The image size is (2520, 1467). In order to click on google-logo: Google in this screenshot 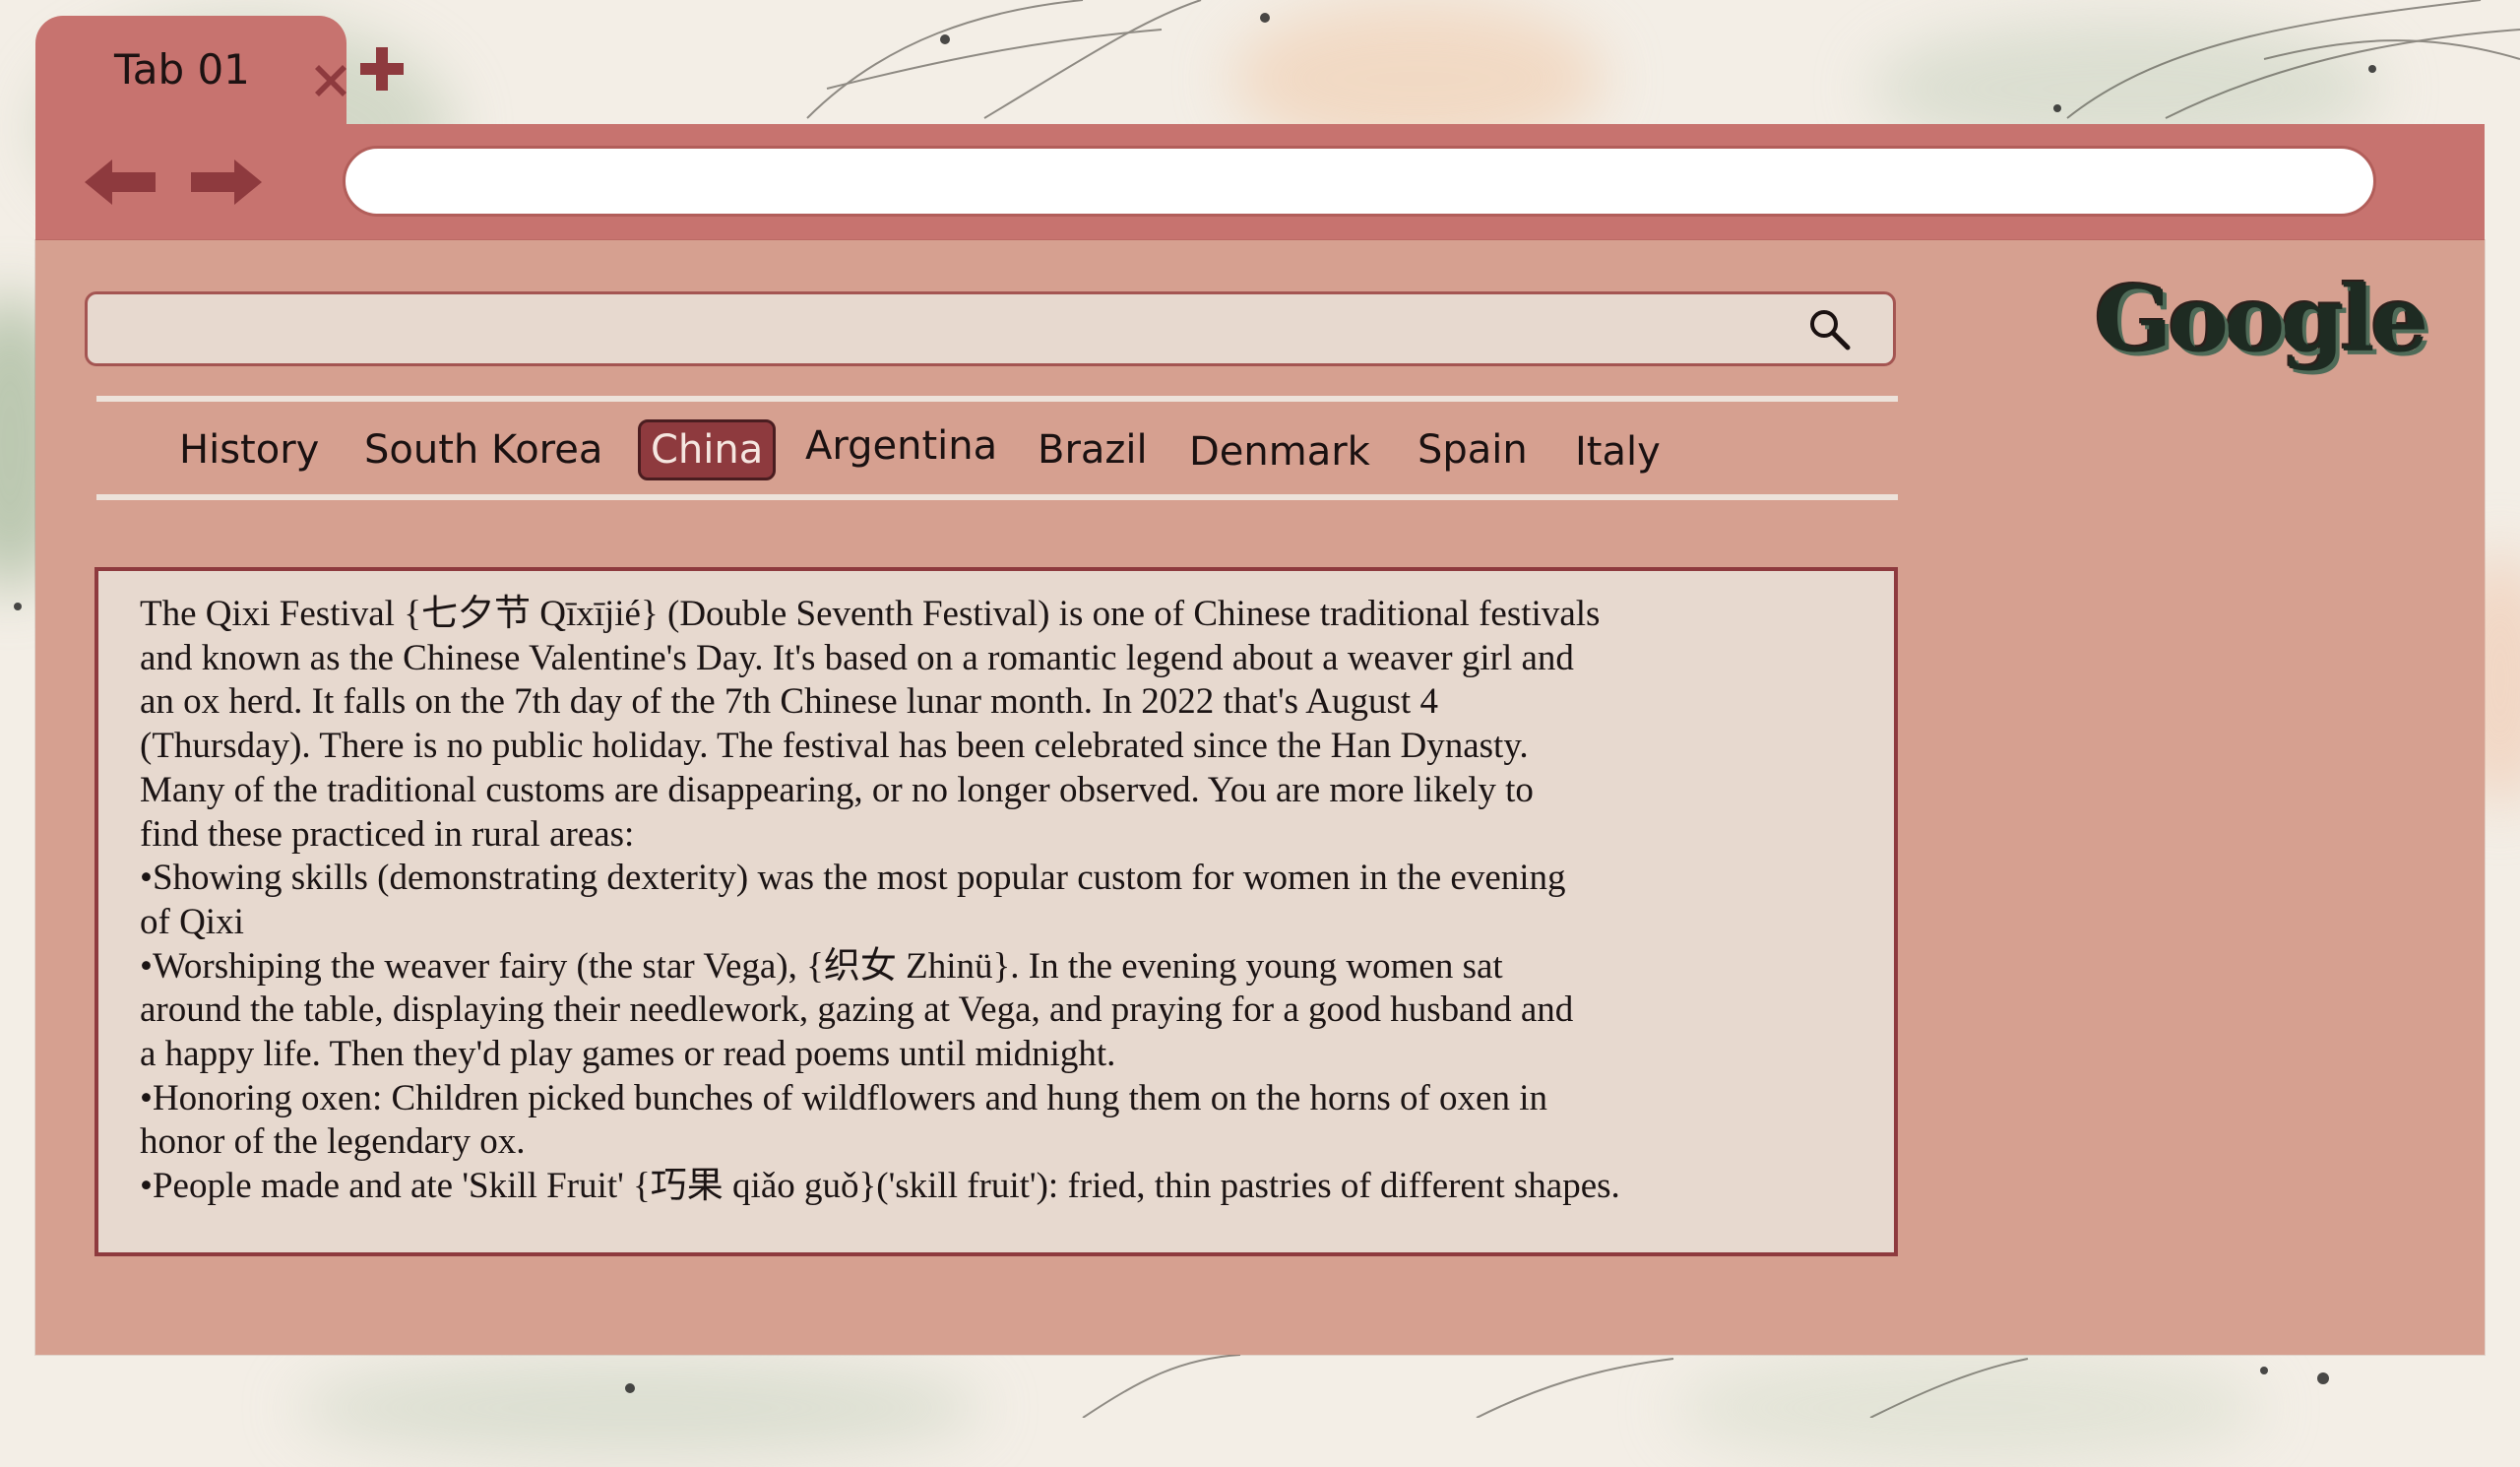, I will do `click(2261, 319)`.